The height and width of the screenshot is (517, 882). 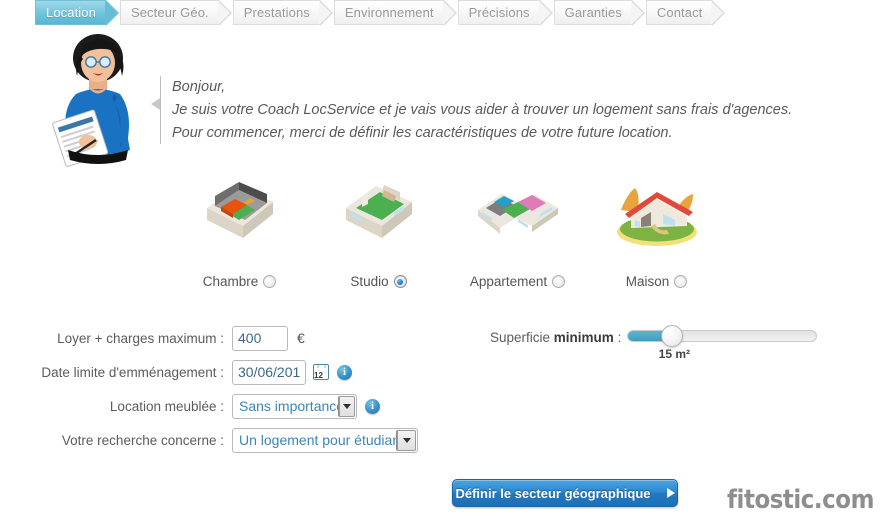 I want to click on submit-button: Définir le secteur géographique, so click(x=565, y=493).